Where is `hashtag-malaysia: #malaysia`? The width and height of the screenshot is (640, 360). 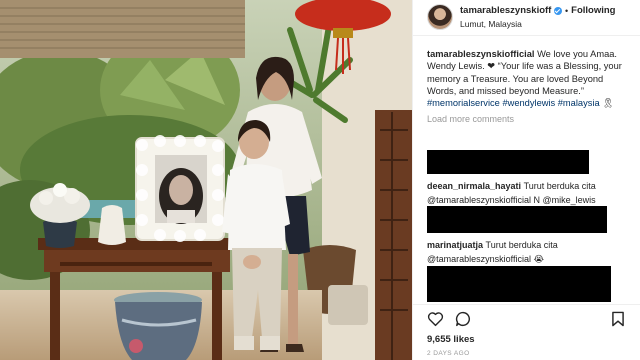
hashtag-malaysia: #malaysia is located at coordinates (579, 103).